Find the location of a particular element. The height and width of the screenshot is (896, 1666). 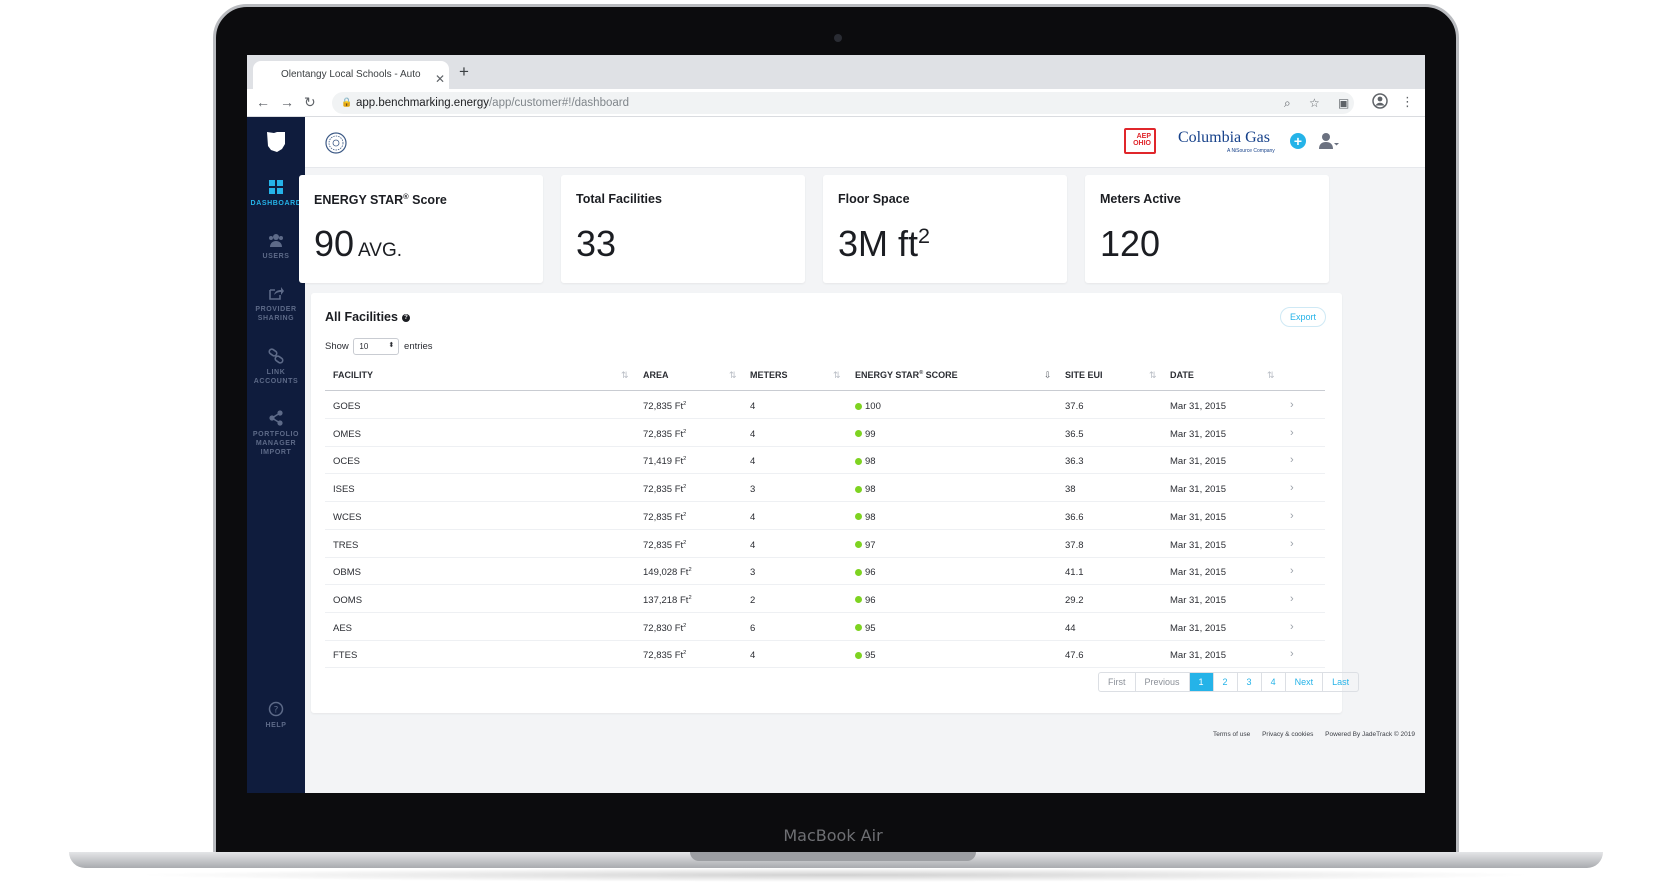

stat-title: Total Facilities is located at coordinates (619, 199).